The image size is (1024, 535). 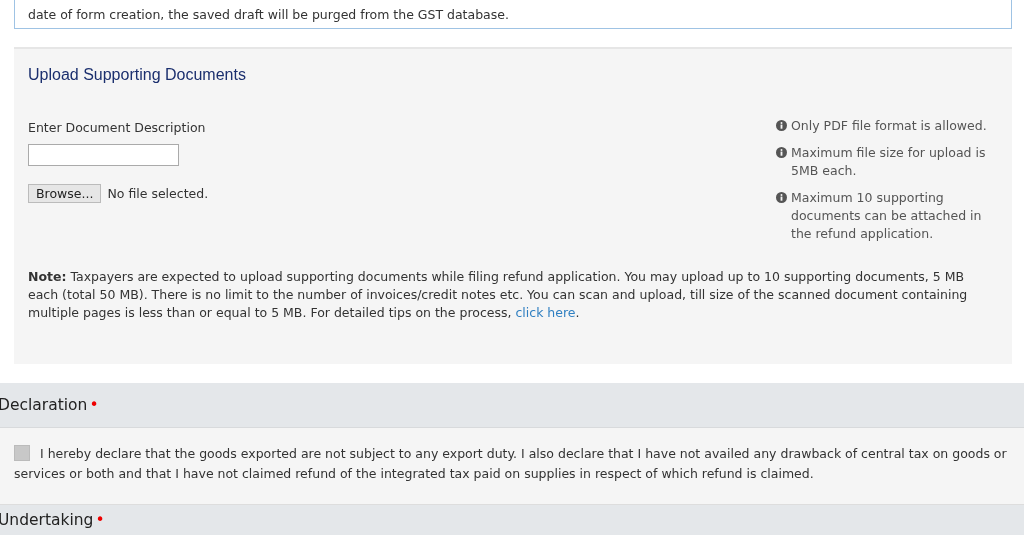 I want to click on section-heading: Undertaking•, so click(x=52, y=520).